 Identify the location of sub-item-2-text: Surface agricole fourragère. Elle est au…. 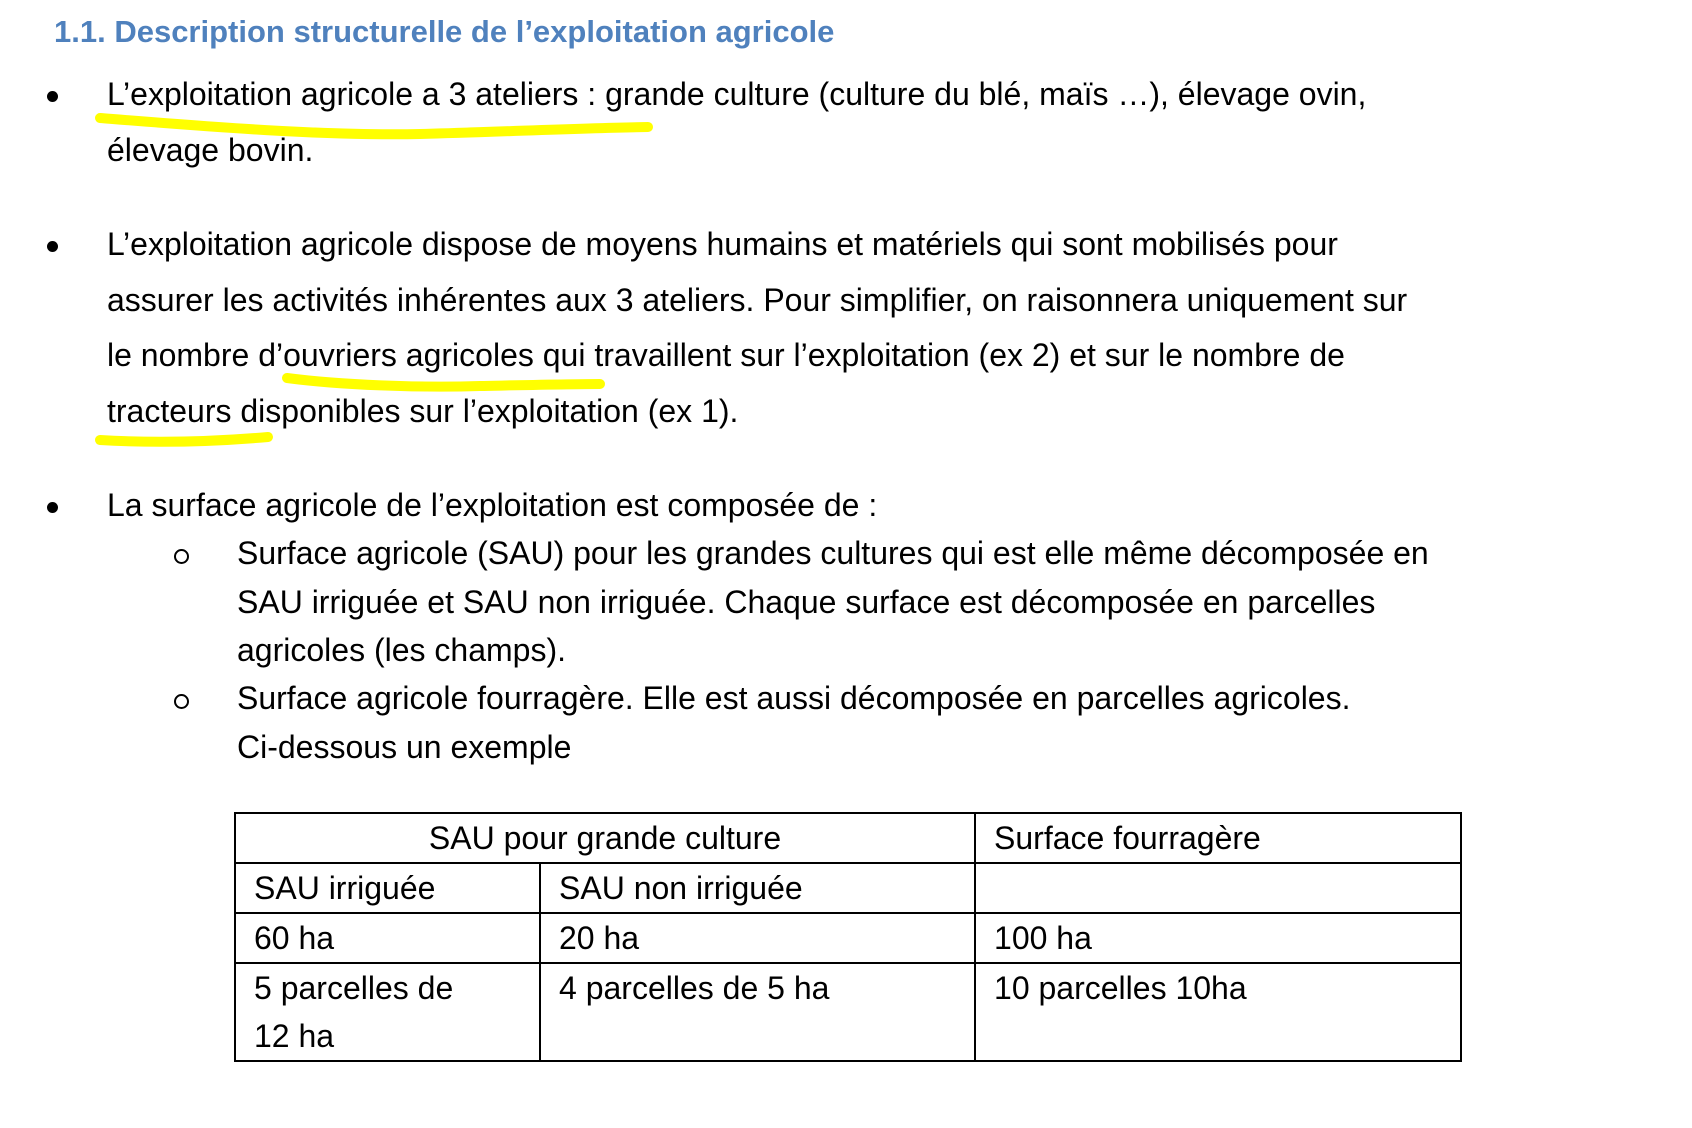
(793, 722).